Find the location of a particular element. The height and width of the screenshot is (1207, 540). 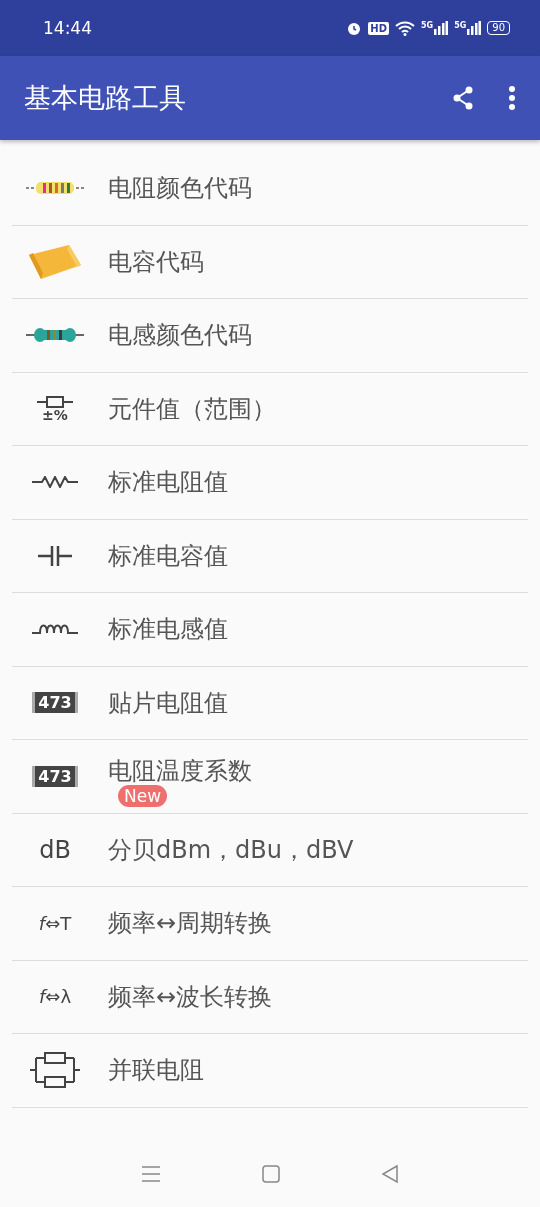

menu-item: 电阻颜色代码 is located at coordinates (180, 188).